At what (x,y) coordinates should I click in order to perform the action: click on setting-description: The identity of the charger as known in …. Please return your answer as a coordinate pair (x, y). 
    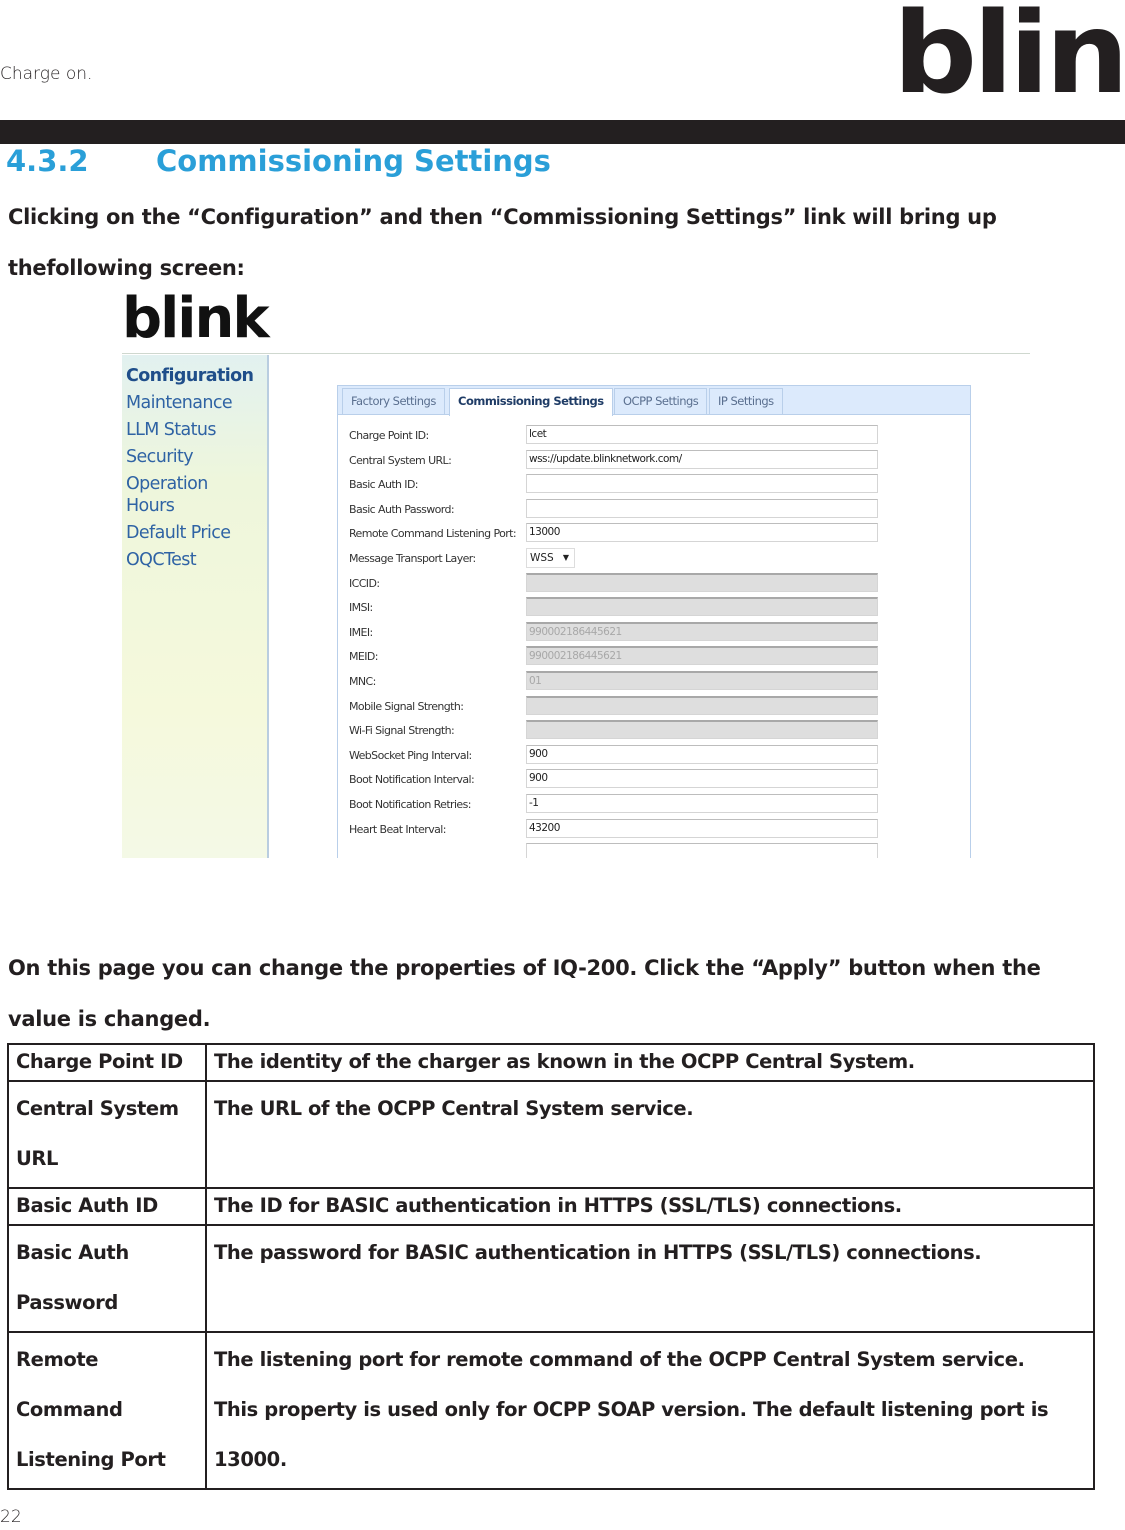
    Looking at the image, I should click on (564, 1061).